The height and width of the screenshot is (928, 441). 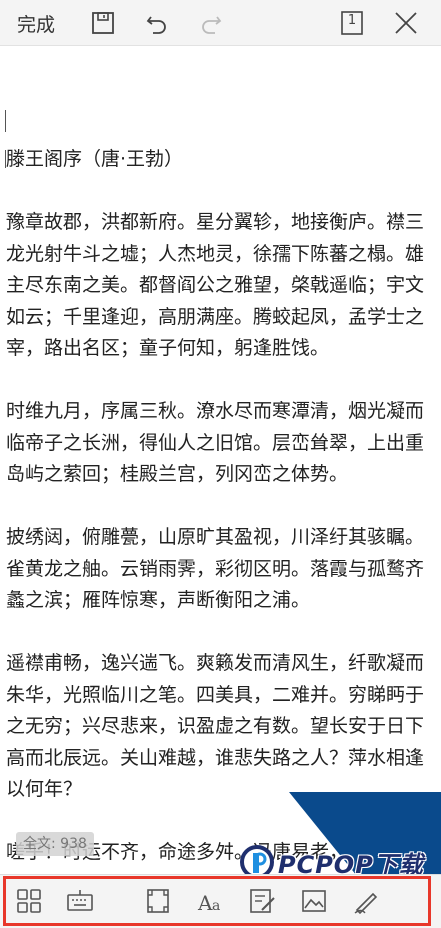 I want to click on top-toolbar: 完成 1, so click(x=220, y=23).